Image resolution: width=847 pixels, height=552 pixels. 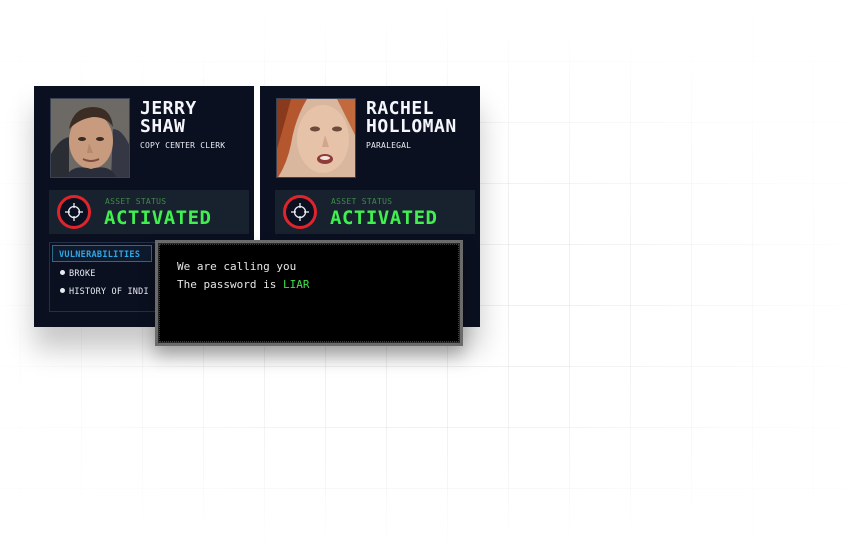 I want to click on vulnerability-item: BROKE, so click(x=78, y=274).